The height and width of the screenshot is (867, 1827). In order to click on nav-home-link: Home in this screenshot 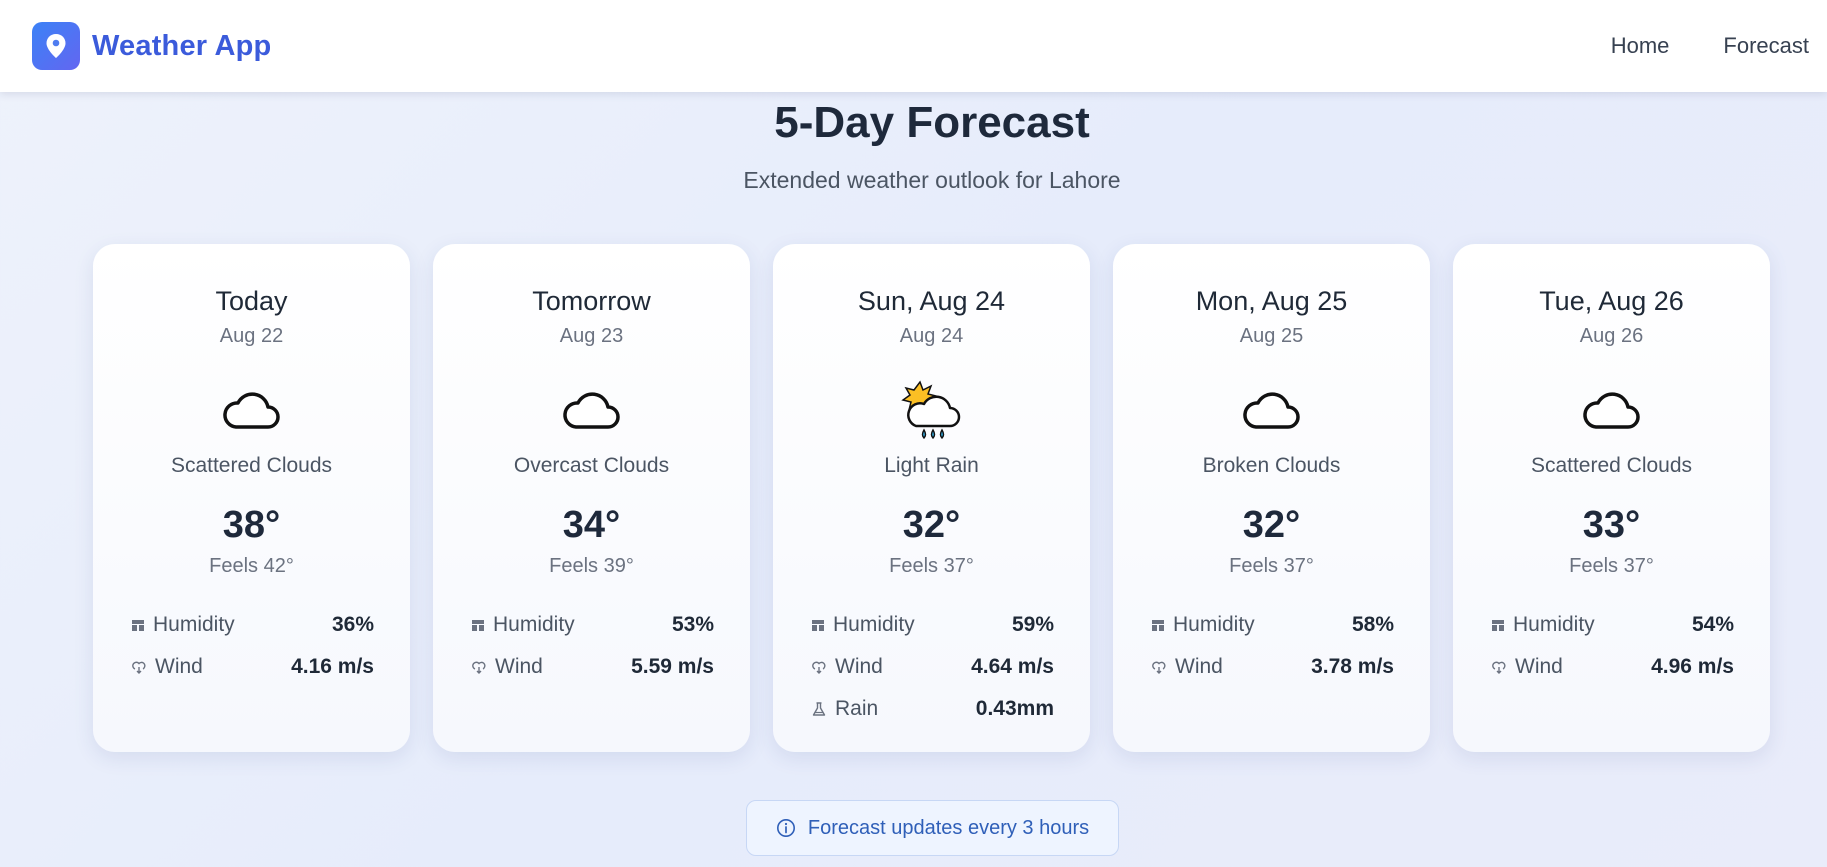, I will do `click(1640, 46)`.